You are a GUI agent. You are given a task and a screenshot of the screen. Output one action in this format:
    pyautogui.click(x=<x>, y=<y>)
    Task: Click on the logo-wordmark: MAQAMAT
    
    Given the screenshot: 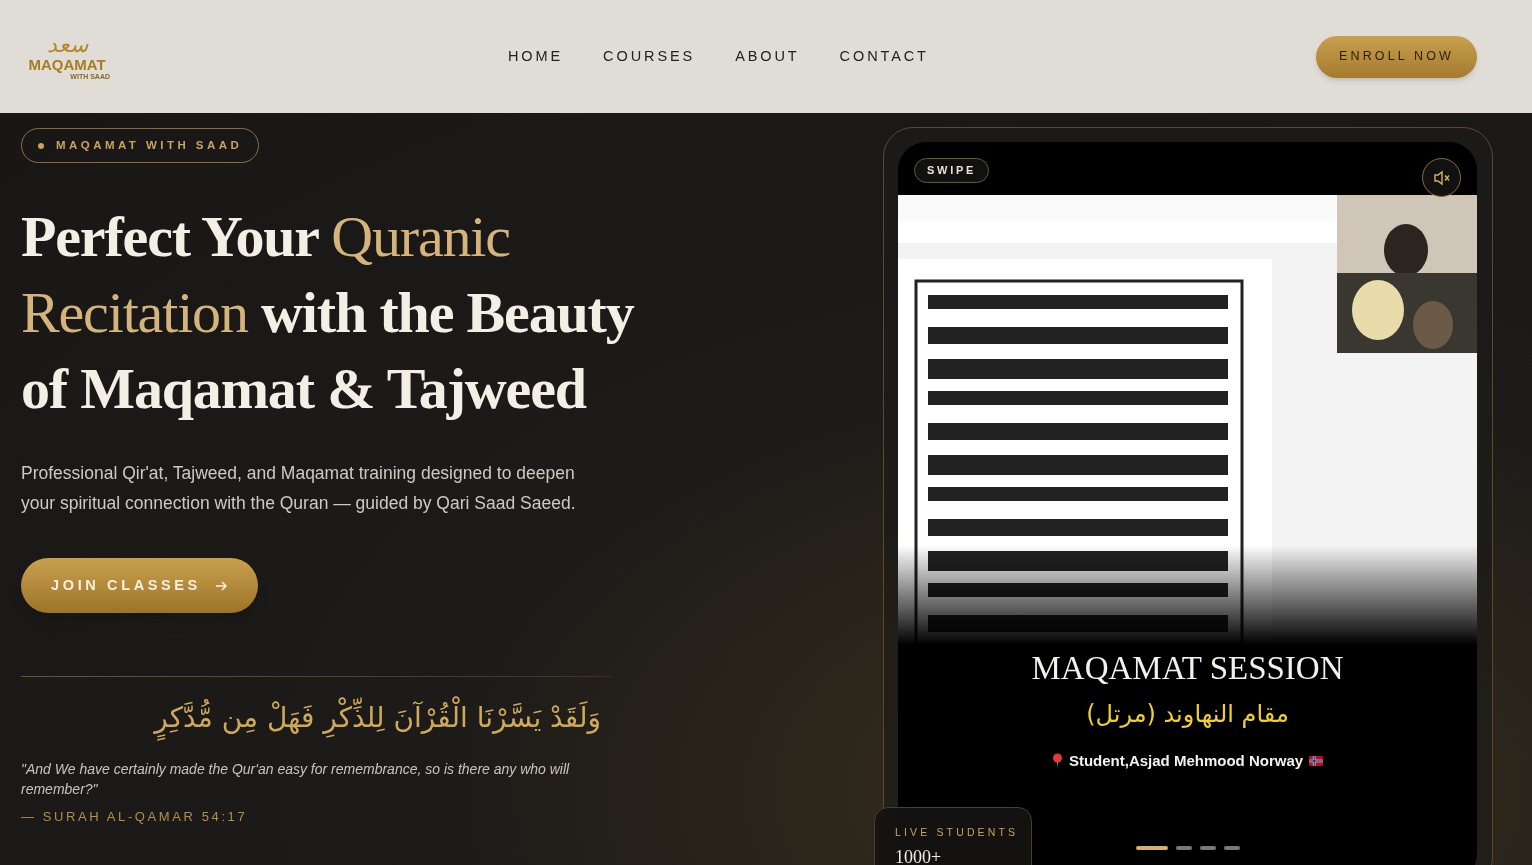 What is the action you would take?
    pyautogui.click(x=67, y=64)
    